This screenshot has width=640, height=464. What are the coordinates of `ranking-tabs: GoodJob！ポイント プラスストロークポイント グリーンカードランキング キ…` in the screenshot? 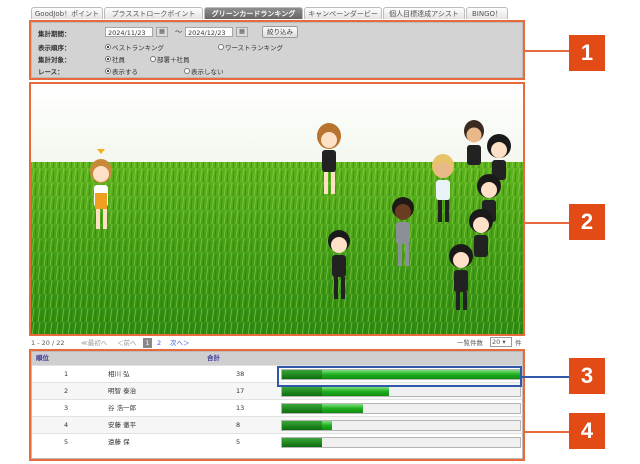 It's located at (278, 14).